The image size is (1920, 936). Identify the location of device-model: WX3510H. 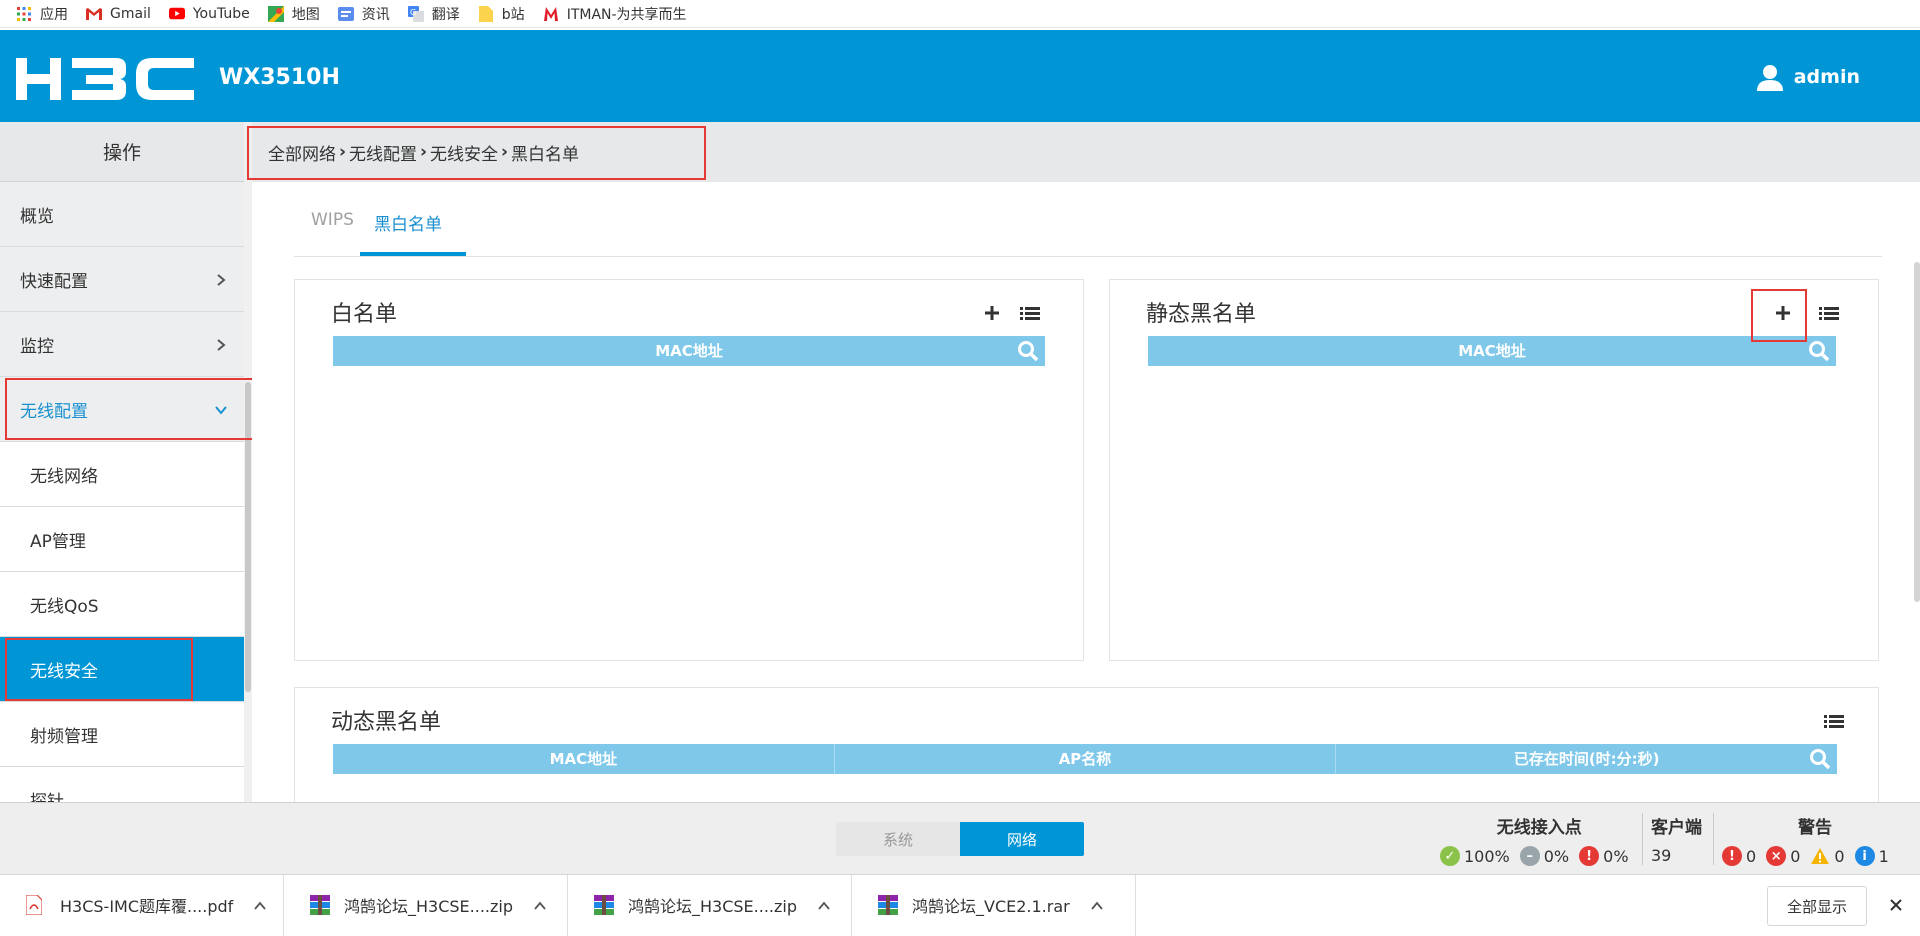
(279, 77).